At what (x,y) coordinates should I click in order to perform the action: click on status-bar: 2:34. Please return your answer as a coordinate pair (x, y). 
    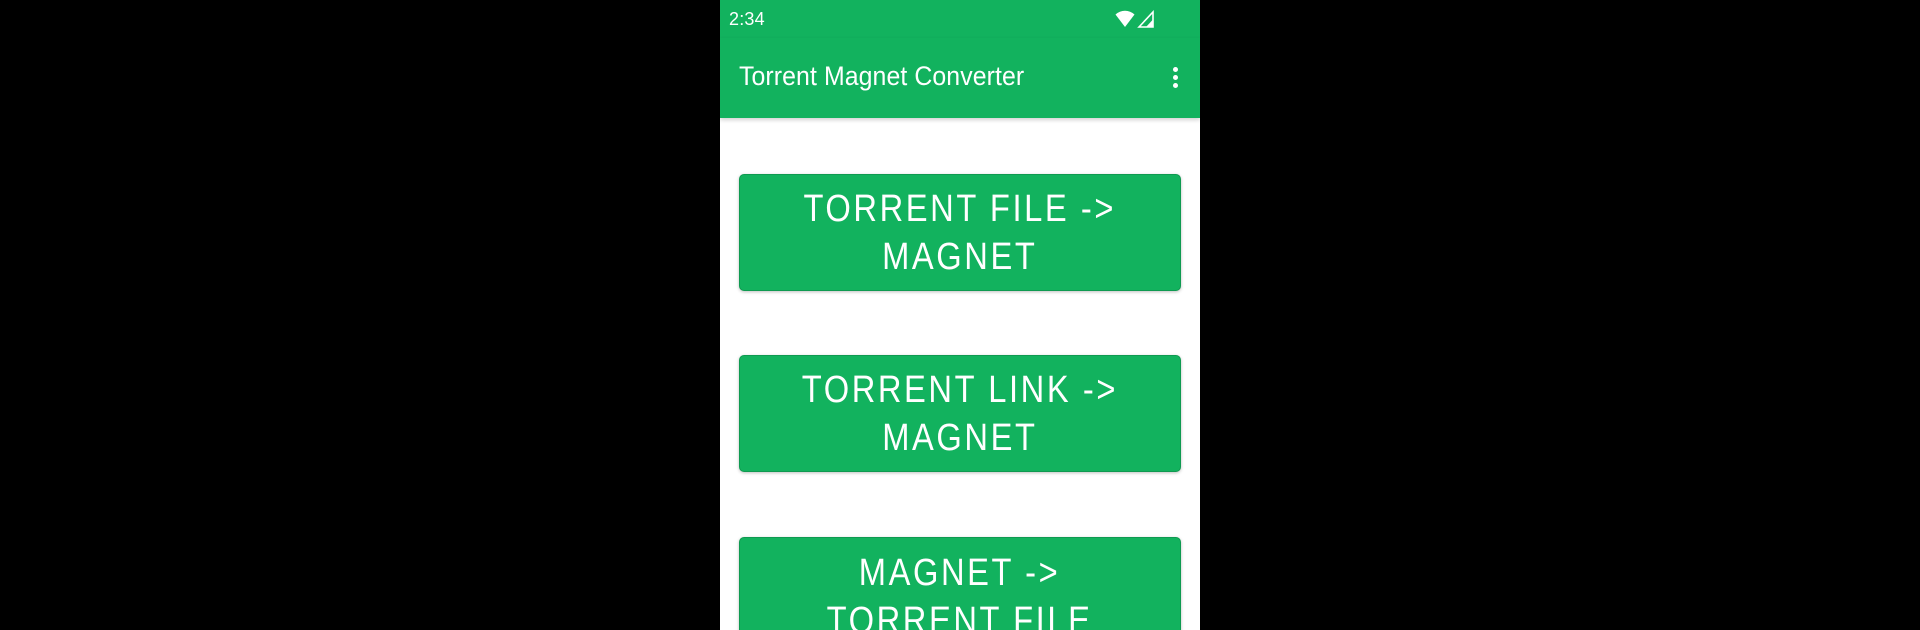
    Looking at the image, I should click on (960, 19).